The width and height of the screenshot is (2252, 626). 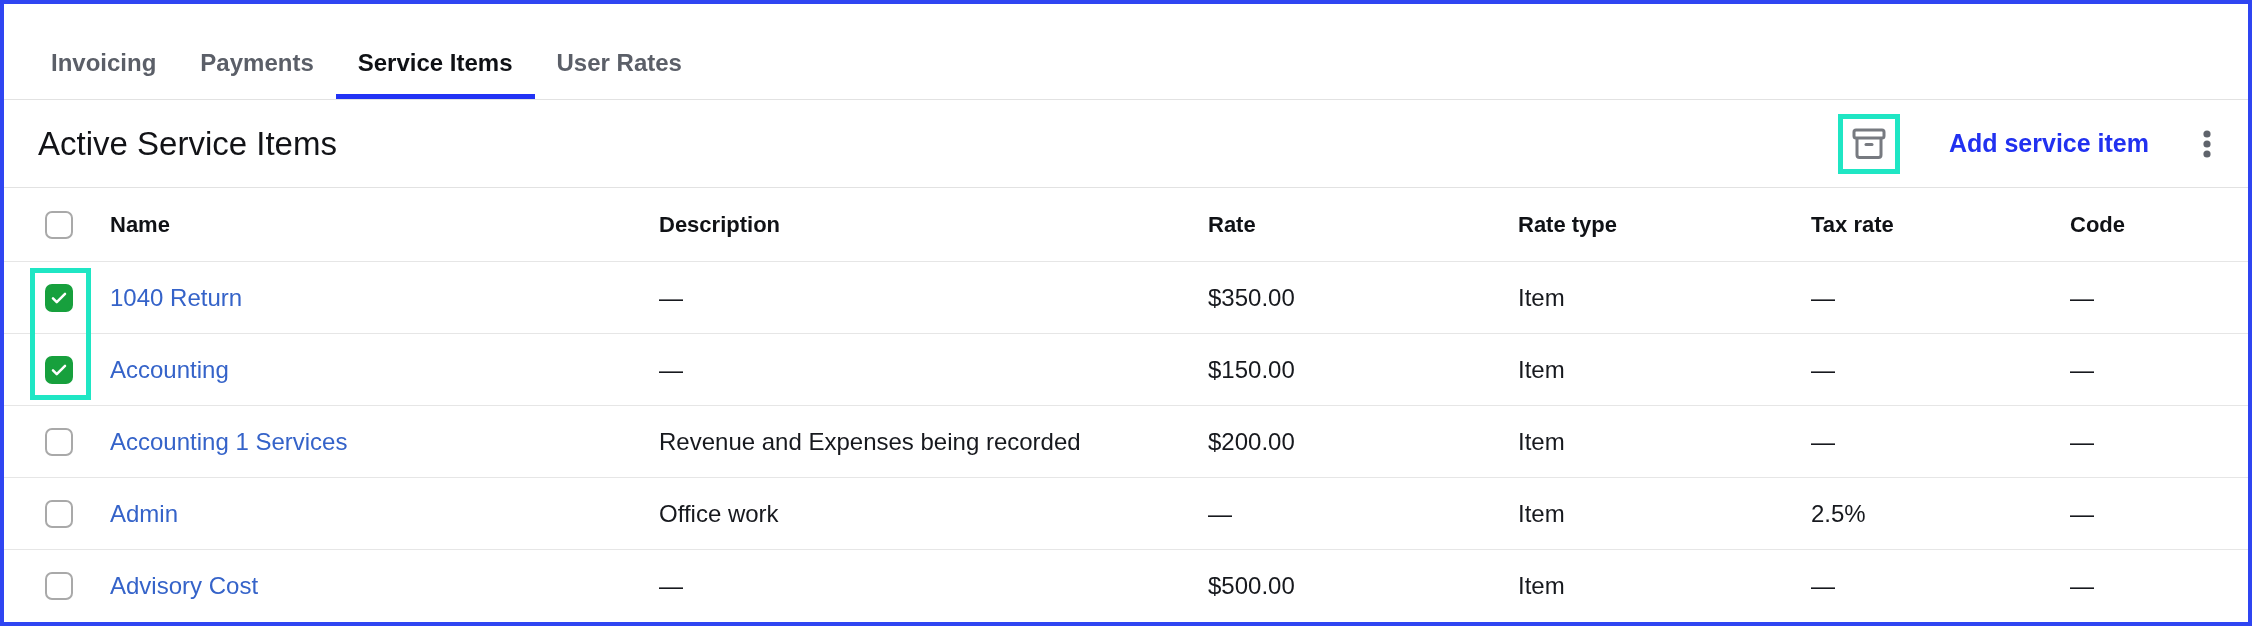 I want to click on column-header: Rate, so click(x=1232, y=224).